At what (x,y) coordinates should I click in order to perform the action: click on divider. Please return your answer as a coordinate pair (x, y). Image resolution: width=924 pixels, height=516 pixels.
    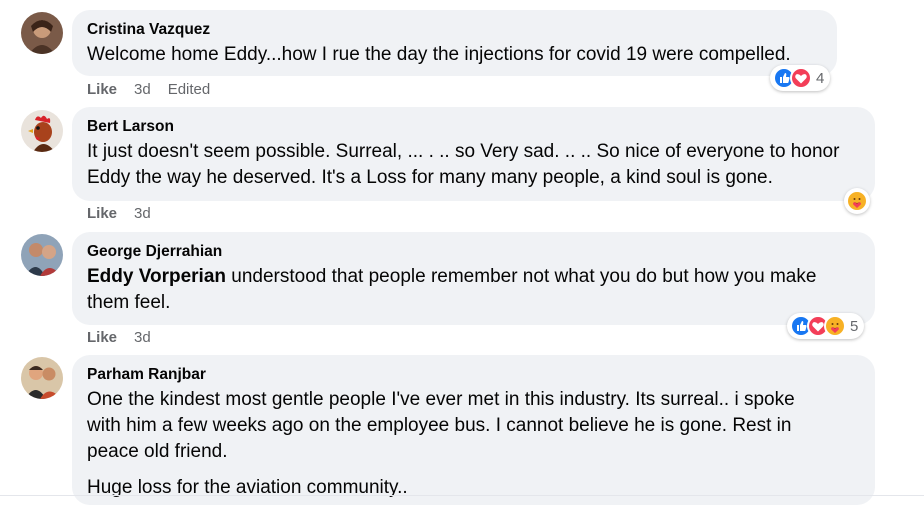
    Looking at the image, I should click on (462, 495).